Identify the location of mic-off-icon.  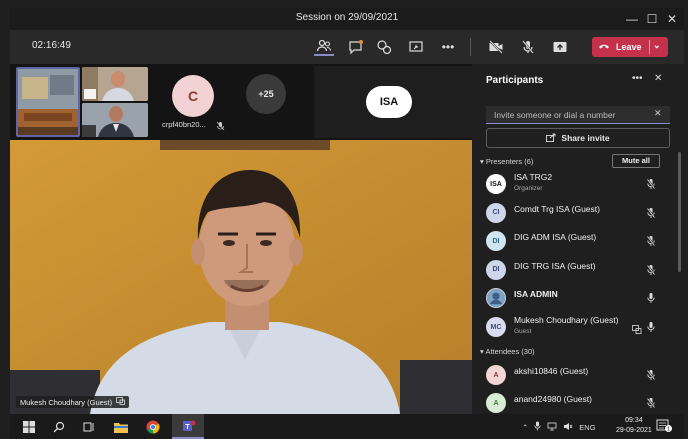
(528, 47).